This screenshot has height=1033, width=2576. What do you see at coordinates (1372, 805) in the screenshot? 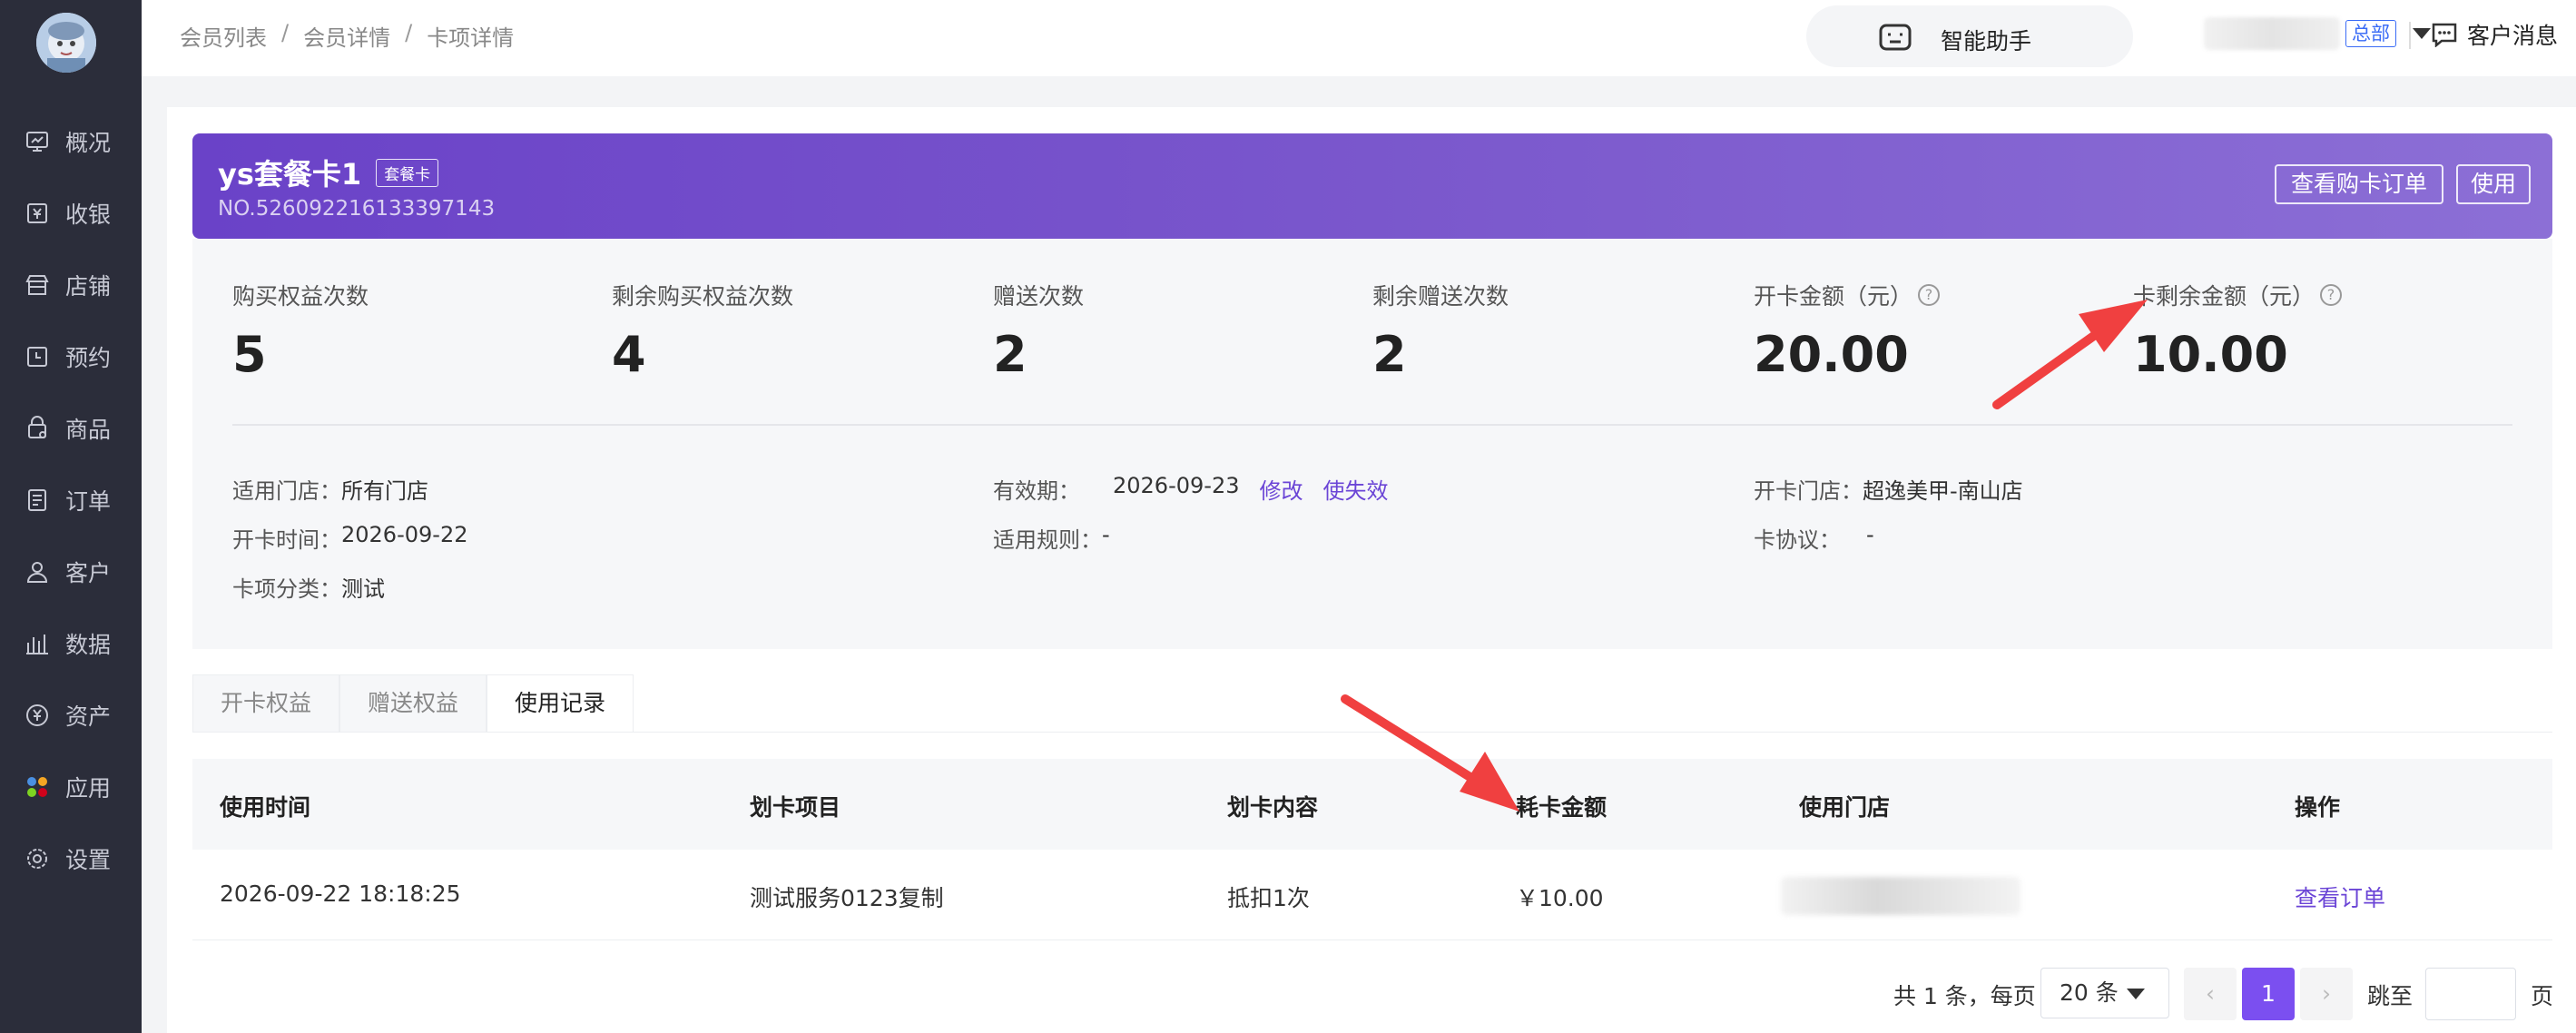
I see `table-header: 使用时间 划卡项目 划卡内容 耗卡金额 使用门店 操作` at bounding box center [1372, 805].